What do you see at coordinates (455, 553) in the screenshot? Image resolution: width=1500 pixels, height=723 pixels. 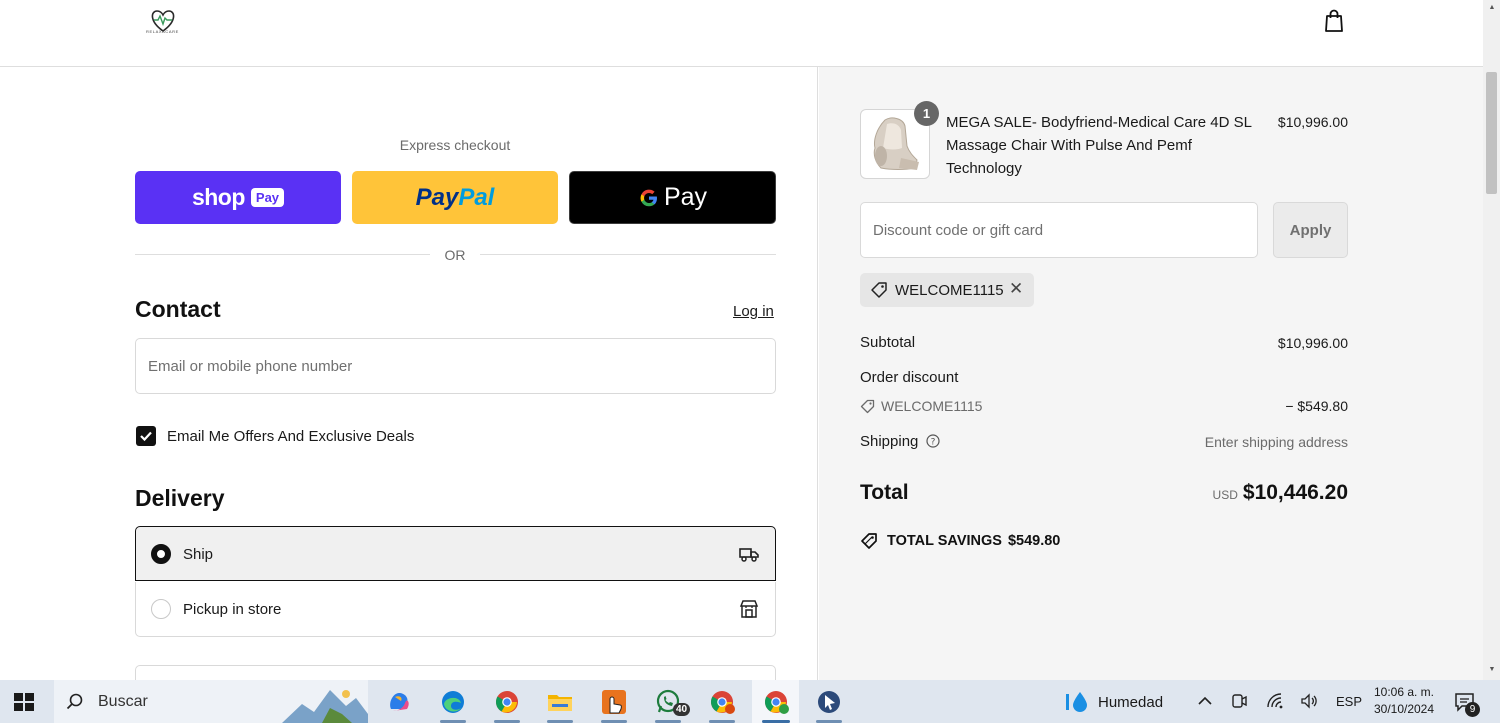 I see `delivery-option-ship: Ship` at bounding box center [455, 553].